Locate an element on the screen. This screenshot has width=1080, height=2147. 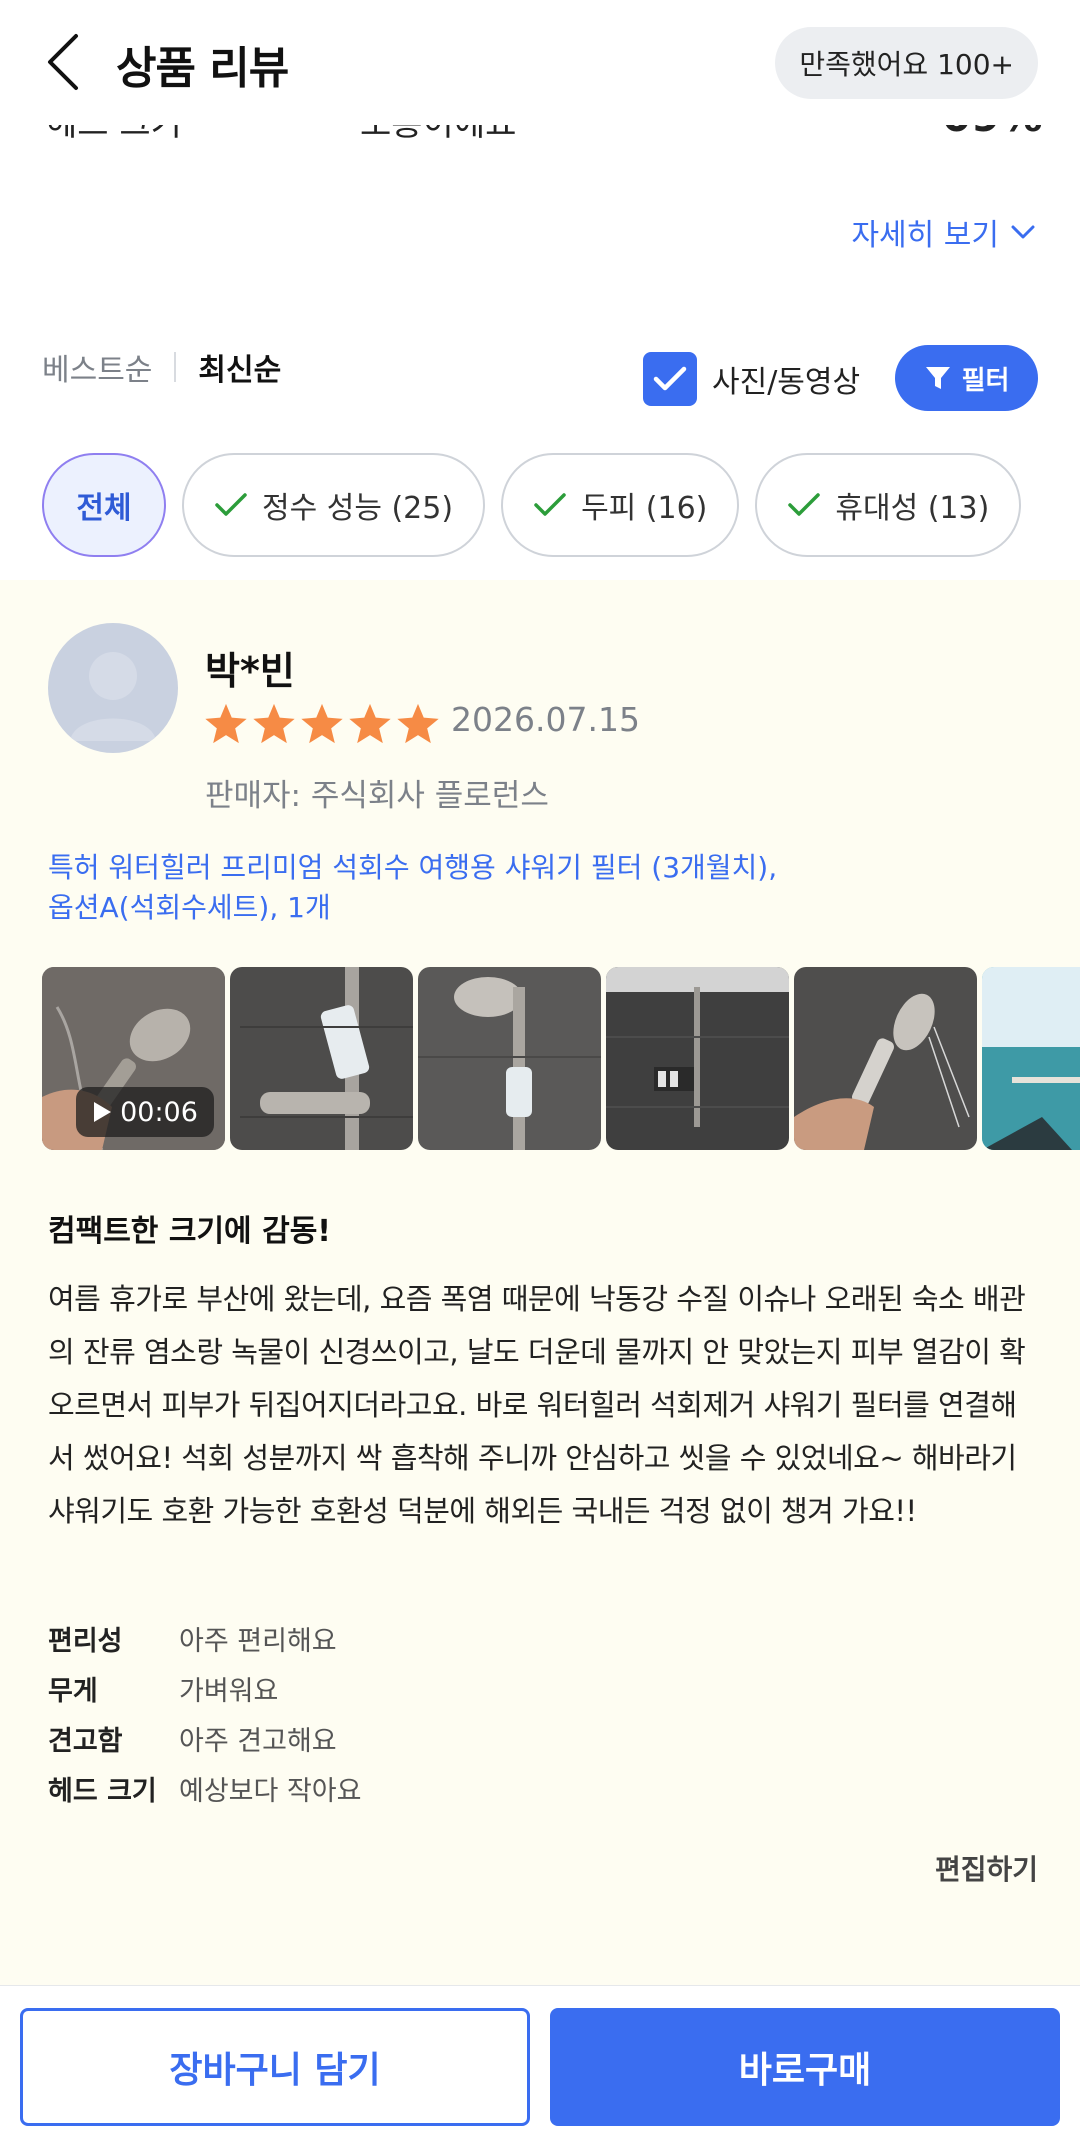
attribute-value: 예상보다 작아요 is located at coordinates (270, 1791).